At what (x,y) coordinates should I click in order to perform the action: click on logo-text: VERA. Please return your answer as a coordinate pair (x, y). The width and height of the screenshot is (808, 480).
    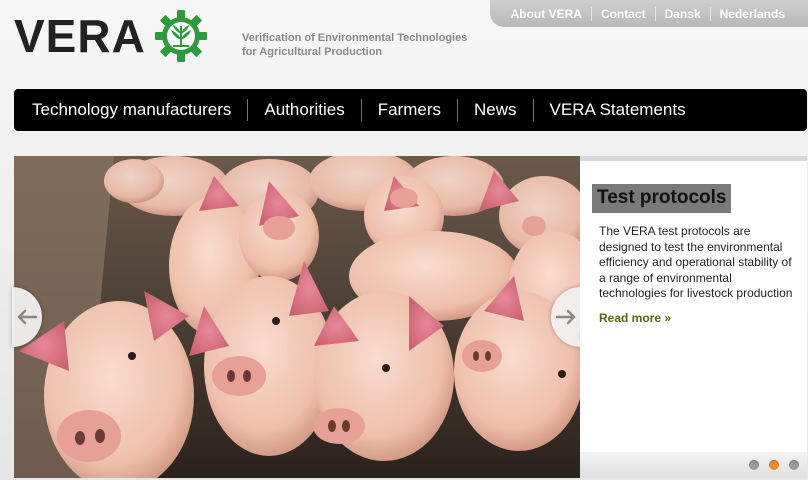
    Looking at the image, I should click on (80, 36).